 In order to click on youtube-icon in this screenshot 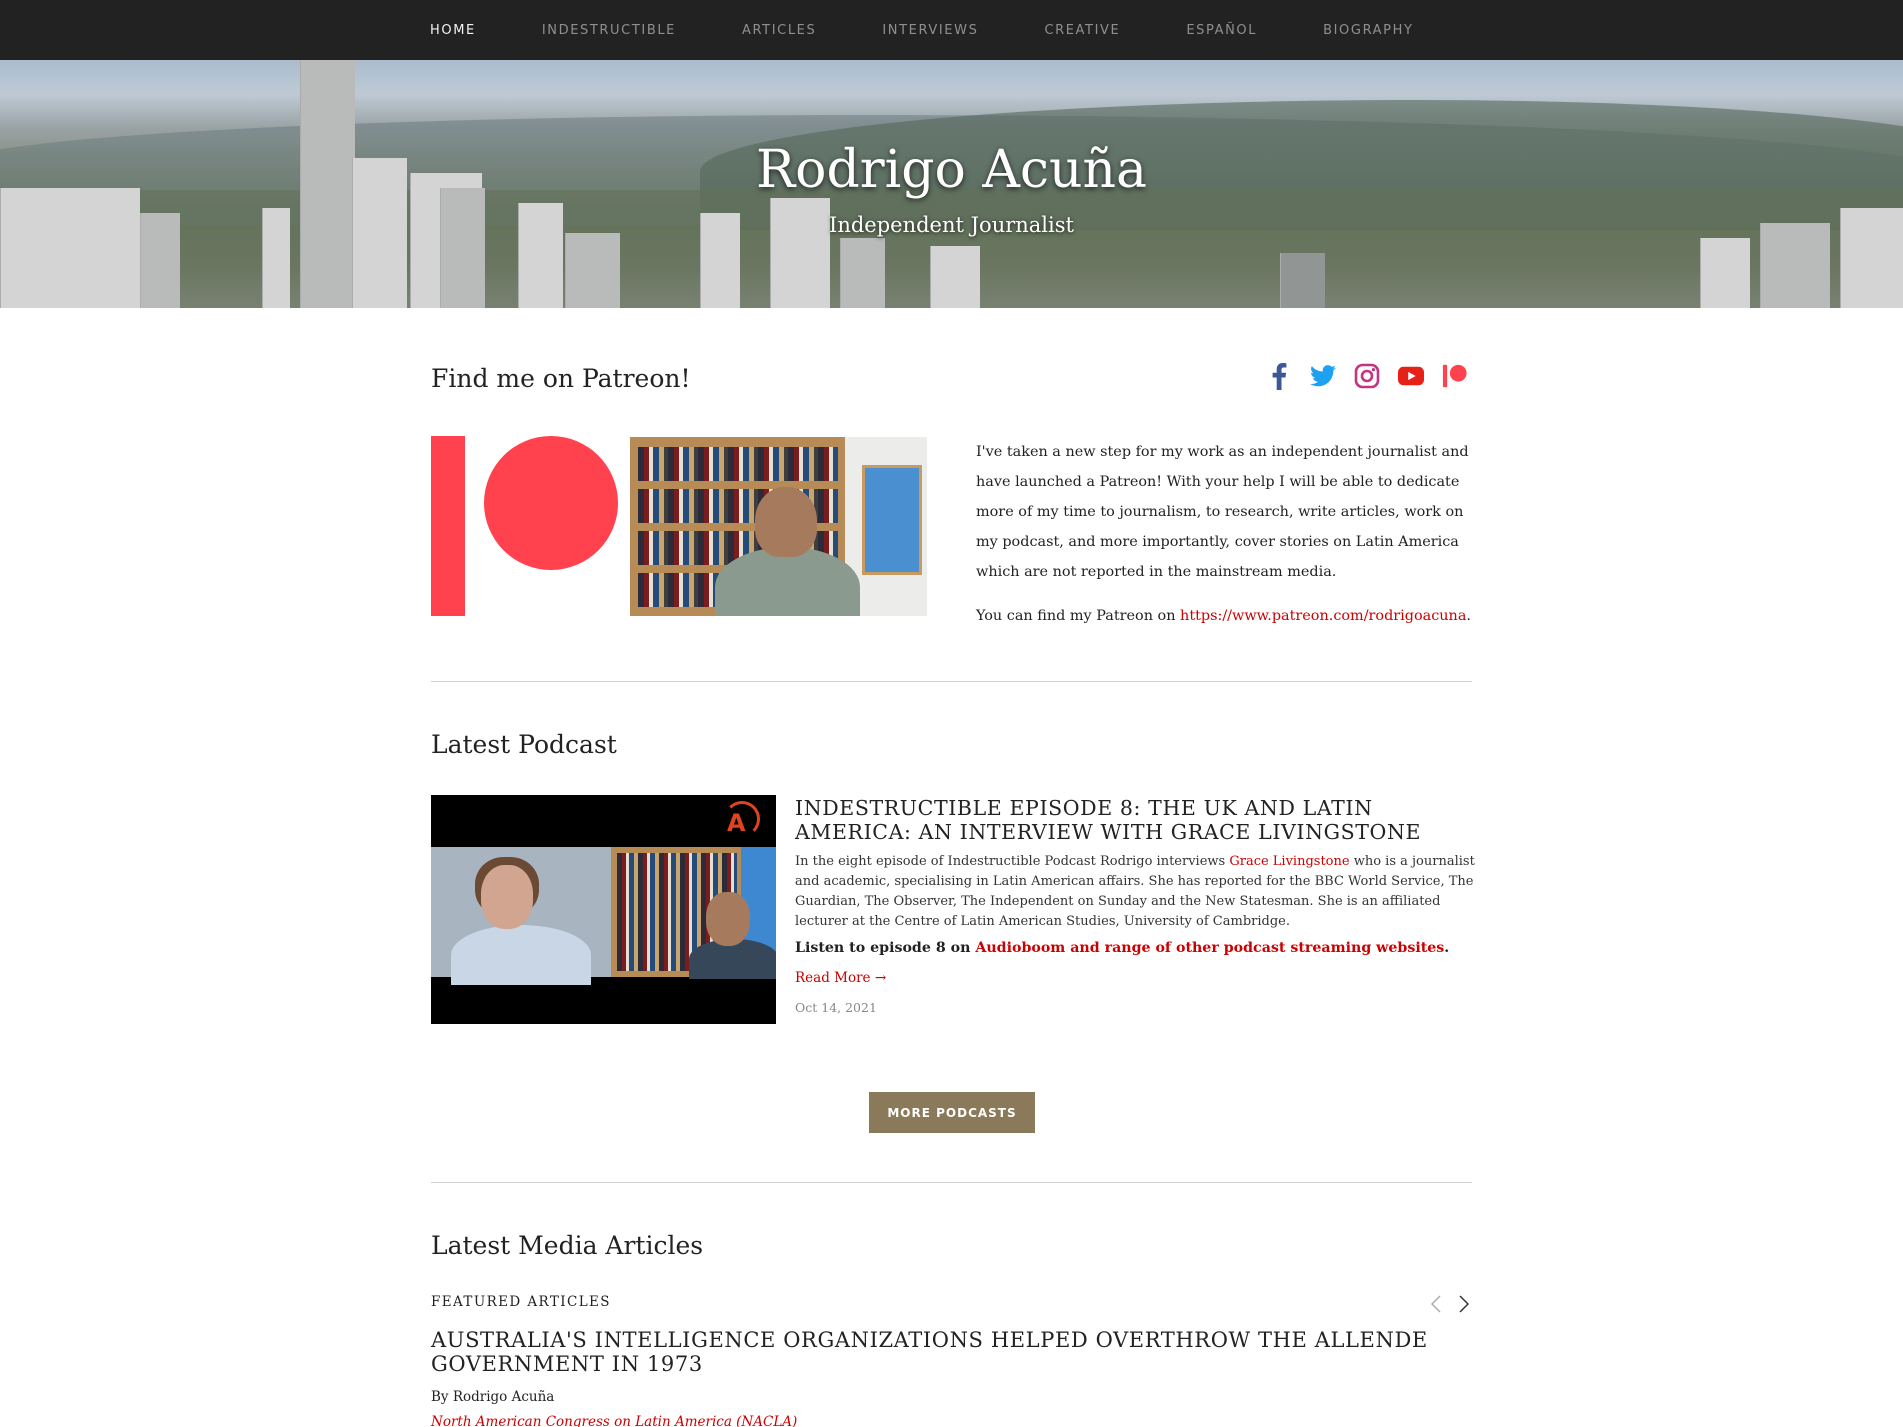, I will do `click(1411, 376)`.